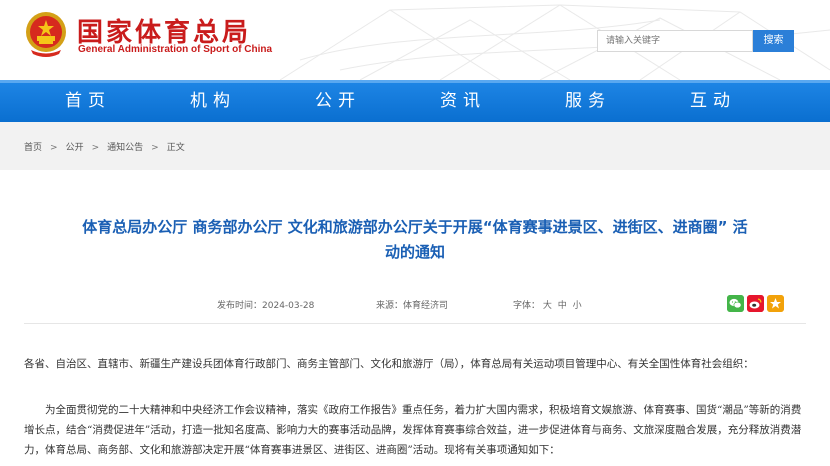 This screenshot has width=830, height=466. Describe the element at coordinates (562, 306) in the screenshot. I see `font-size-medium: 中` at that location.